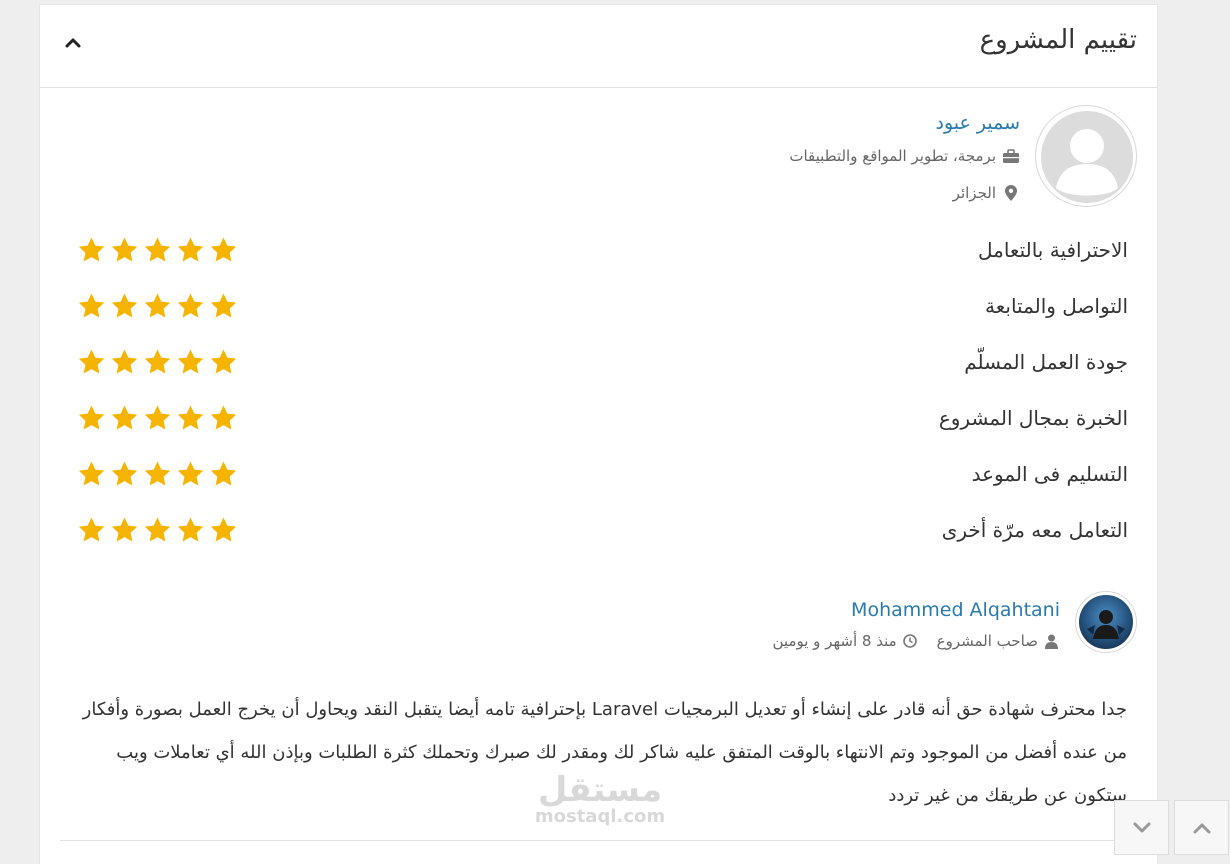  What do you see at coordinates (1033, 418) in the screenshot?
I see `rating-label: الخبرة بمجال المشروع` at bounding box center [1033, 418].